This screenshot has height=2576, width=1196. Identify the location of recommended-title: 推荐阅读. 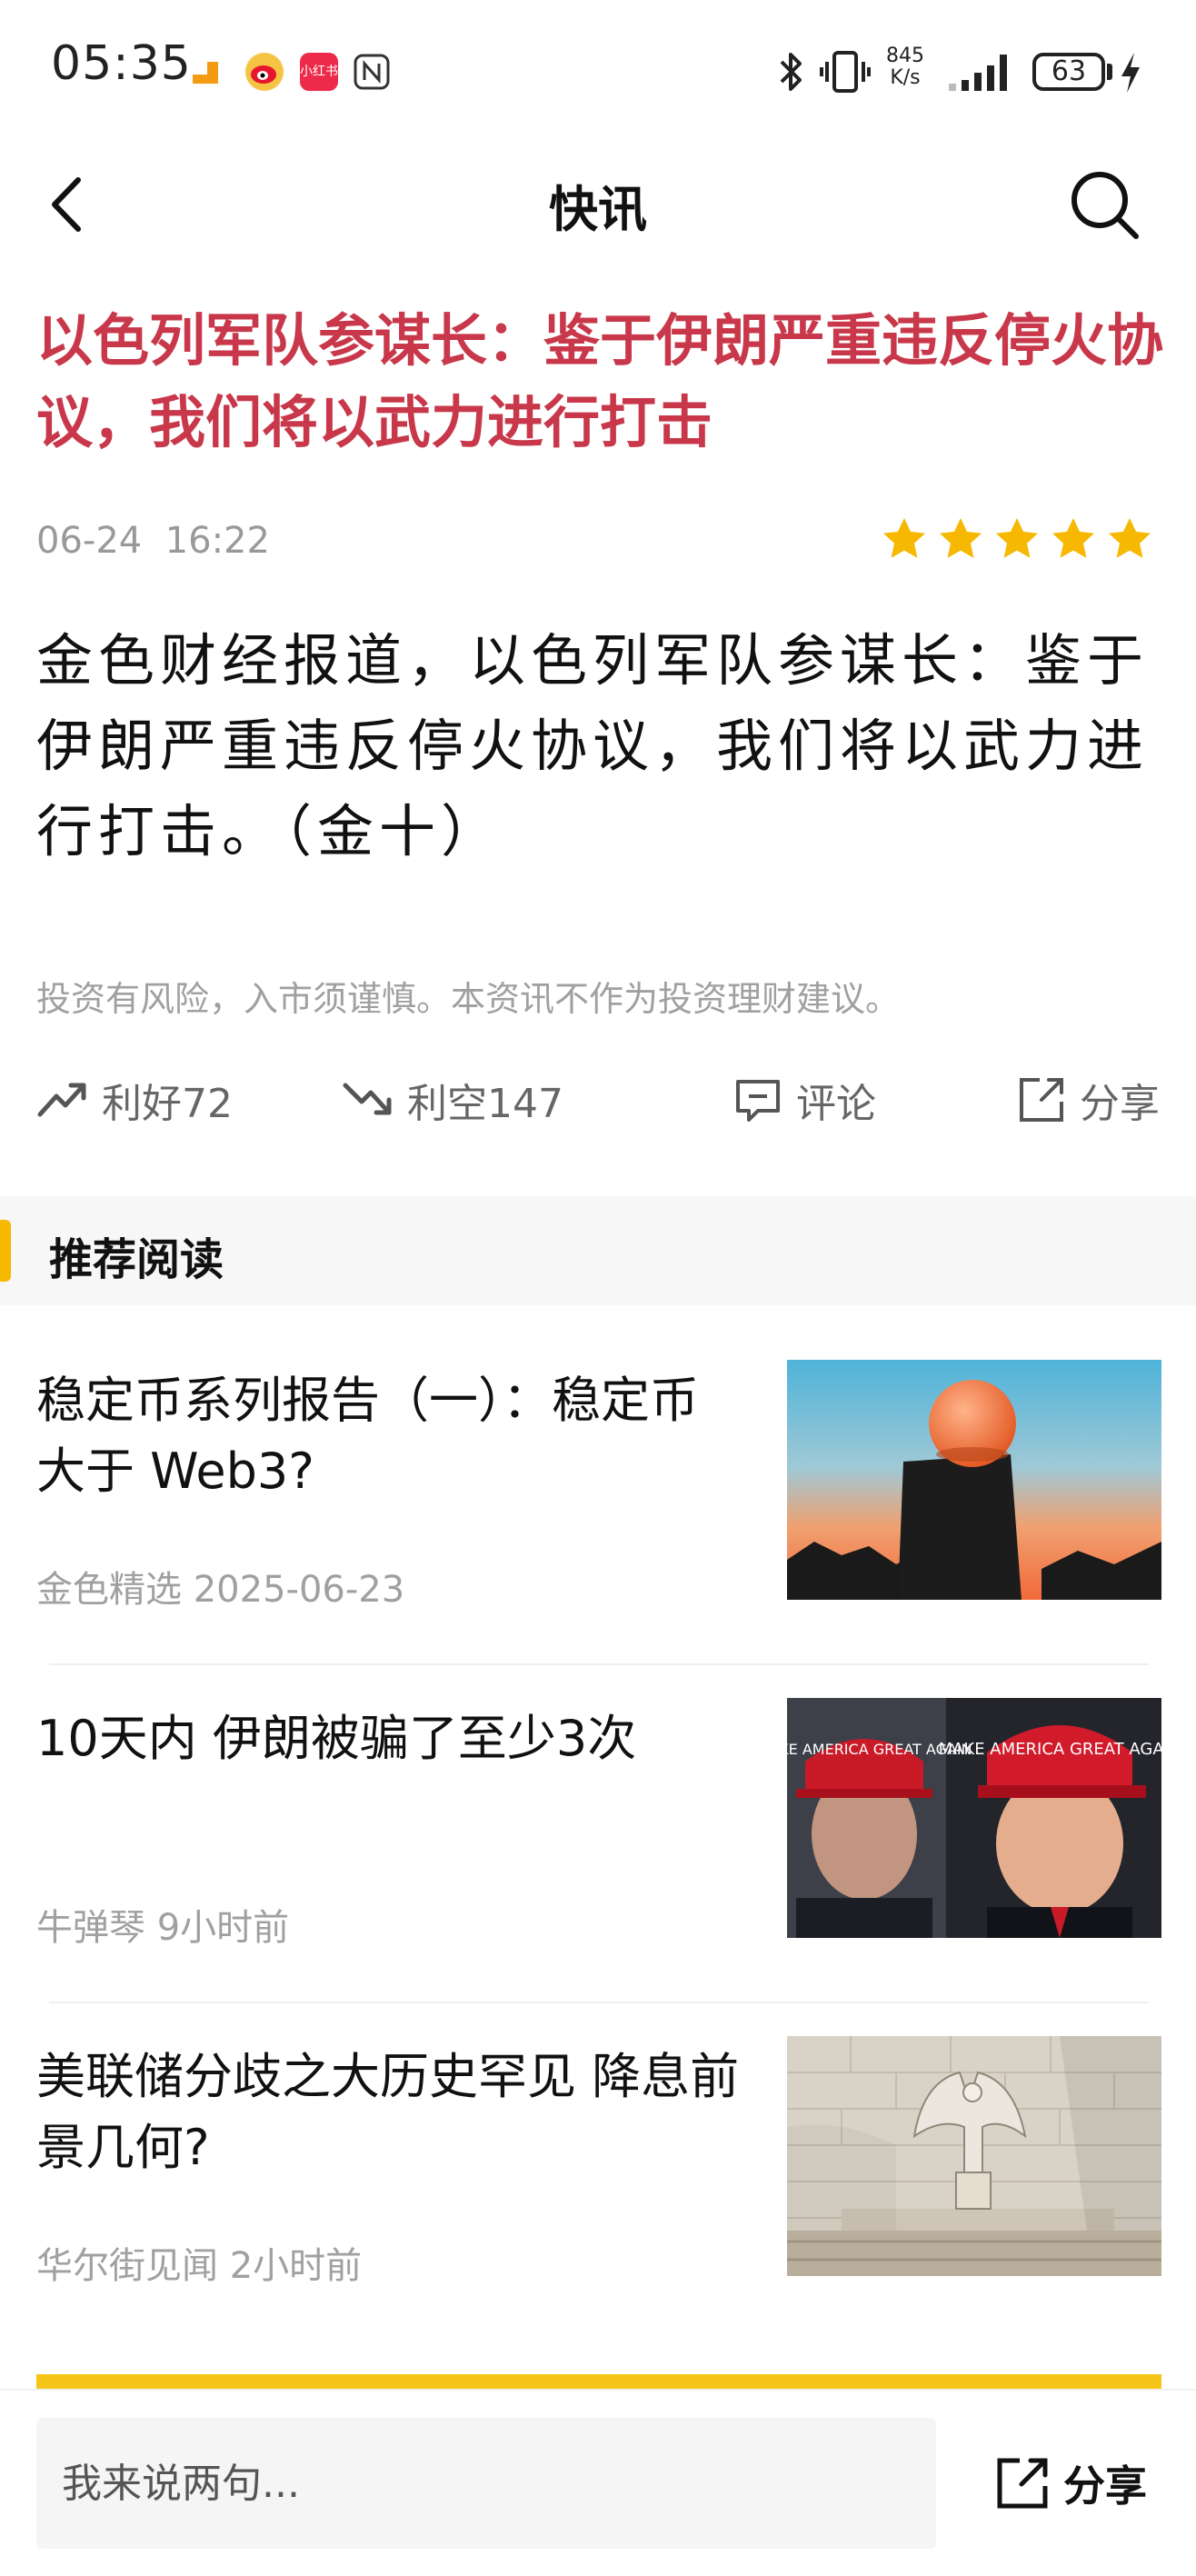
(136, 1259).